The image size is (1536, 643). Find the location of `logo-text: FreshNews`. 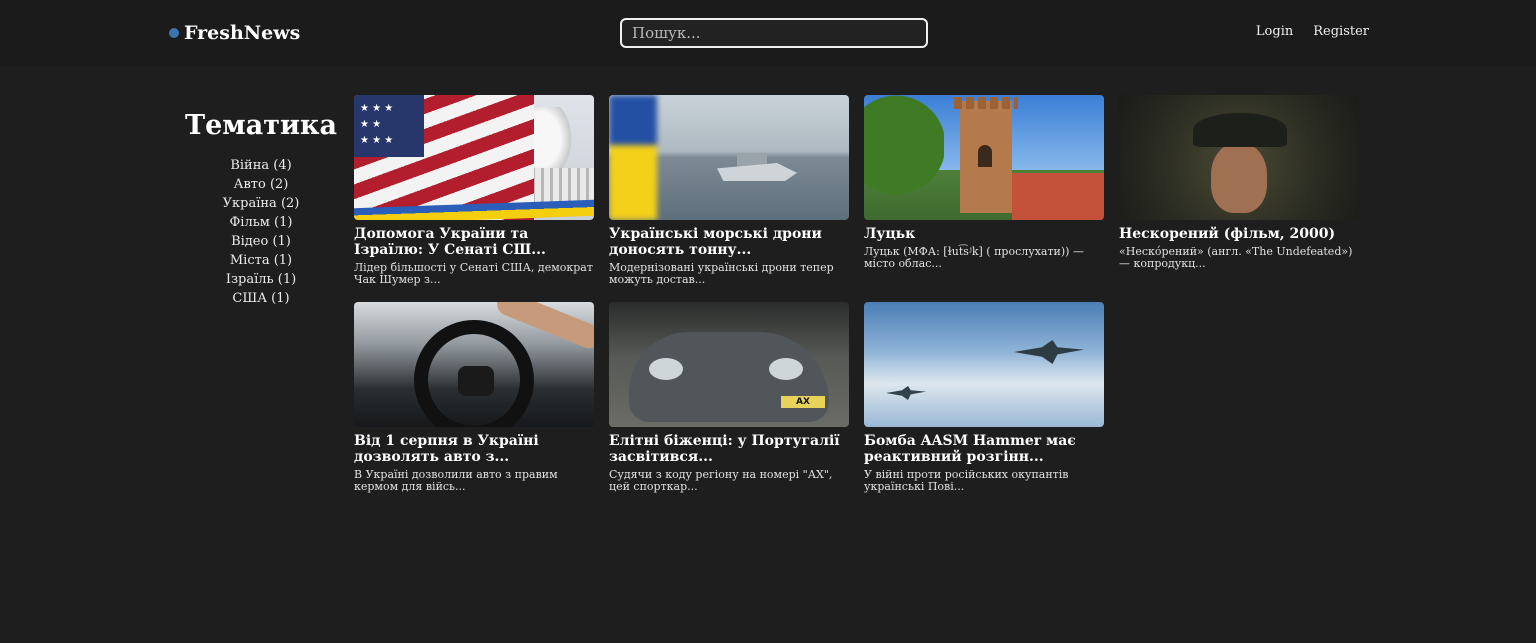

logo-text: FreshNews is located at coordinates (242, 33).